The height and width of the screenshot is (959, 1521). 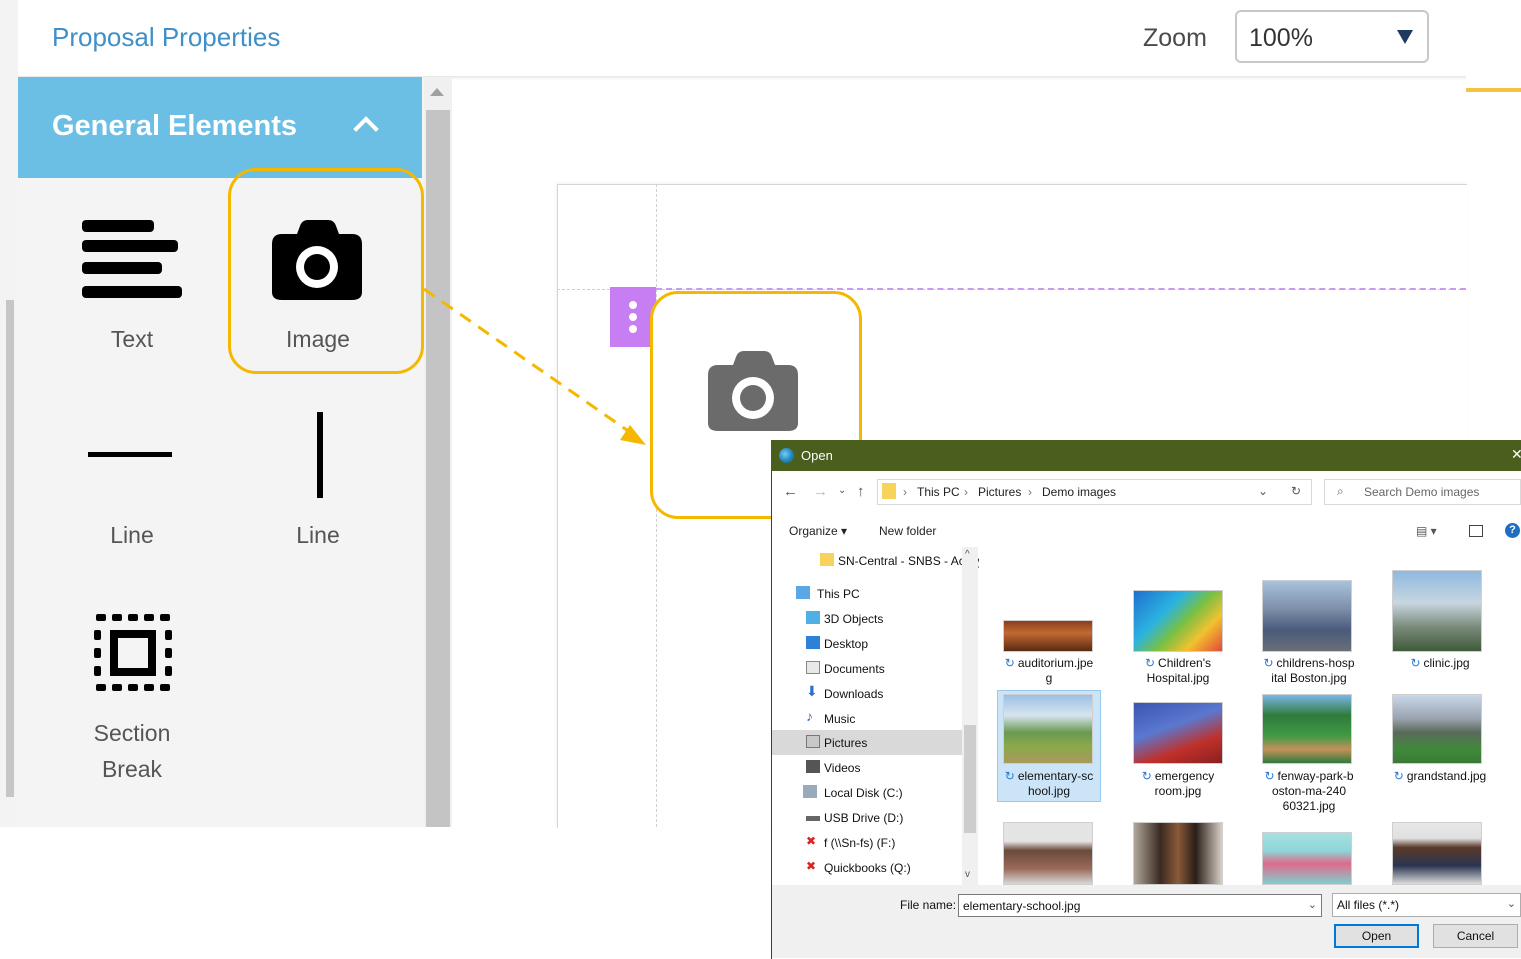 What do you see at coordinates (1475, 936) in the screenshot?
I see `cancel-button: Cancel` at bounding box center [1475, 936].